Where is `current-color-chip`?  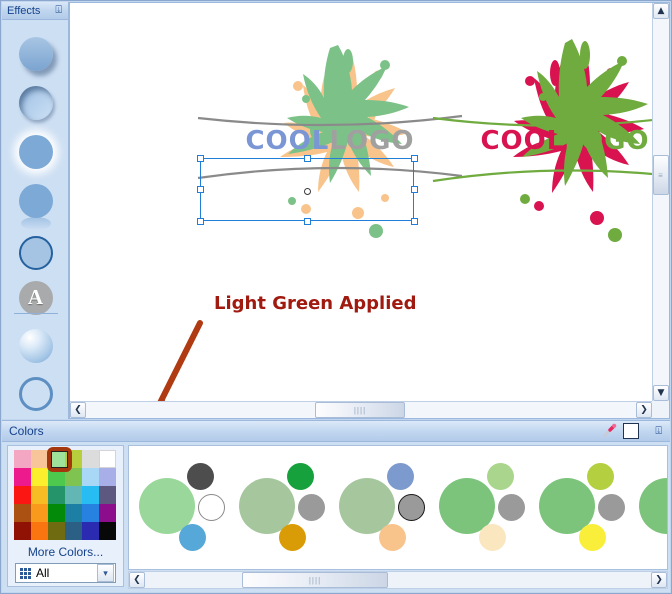
current-color-chip is located at coordinates (631, 431).